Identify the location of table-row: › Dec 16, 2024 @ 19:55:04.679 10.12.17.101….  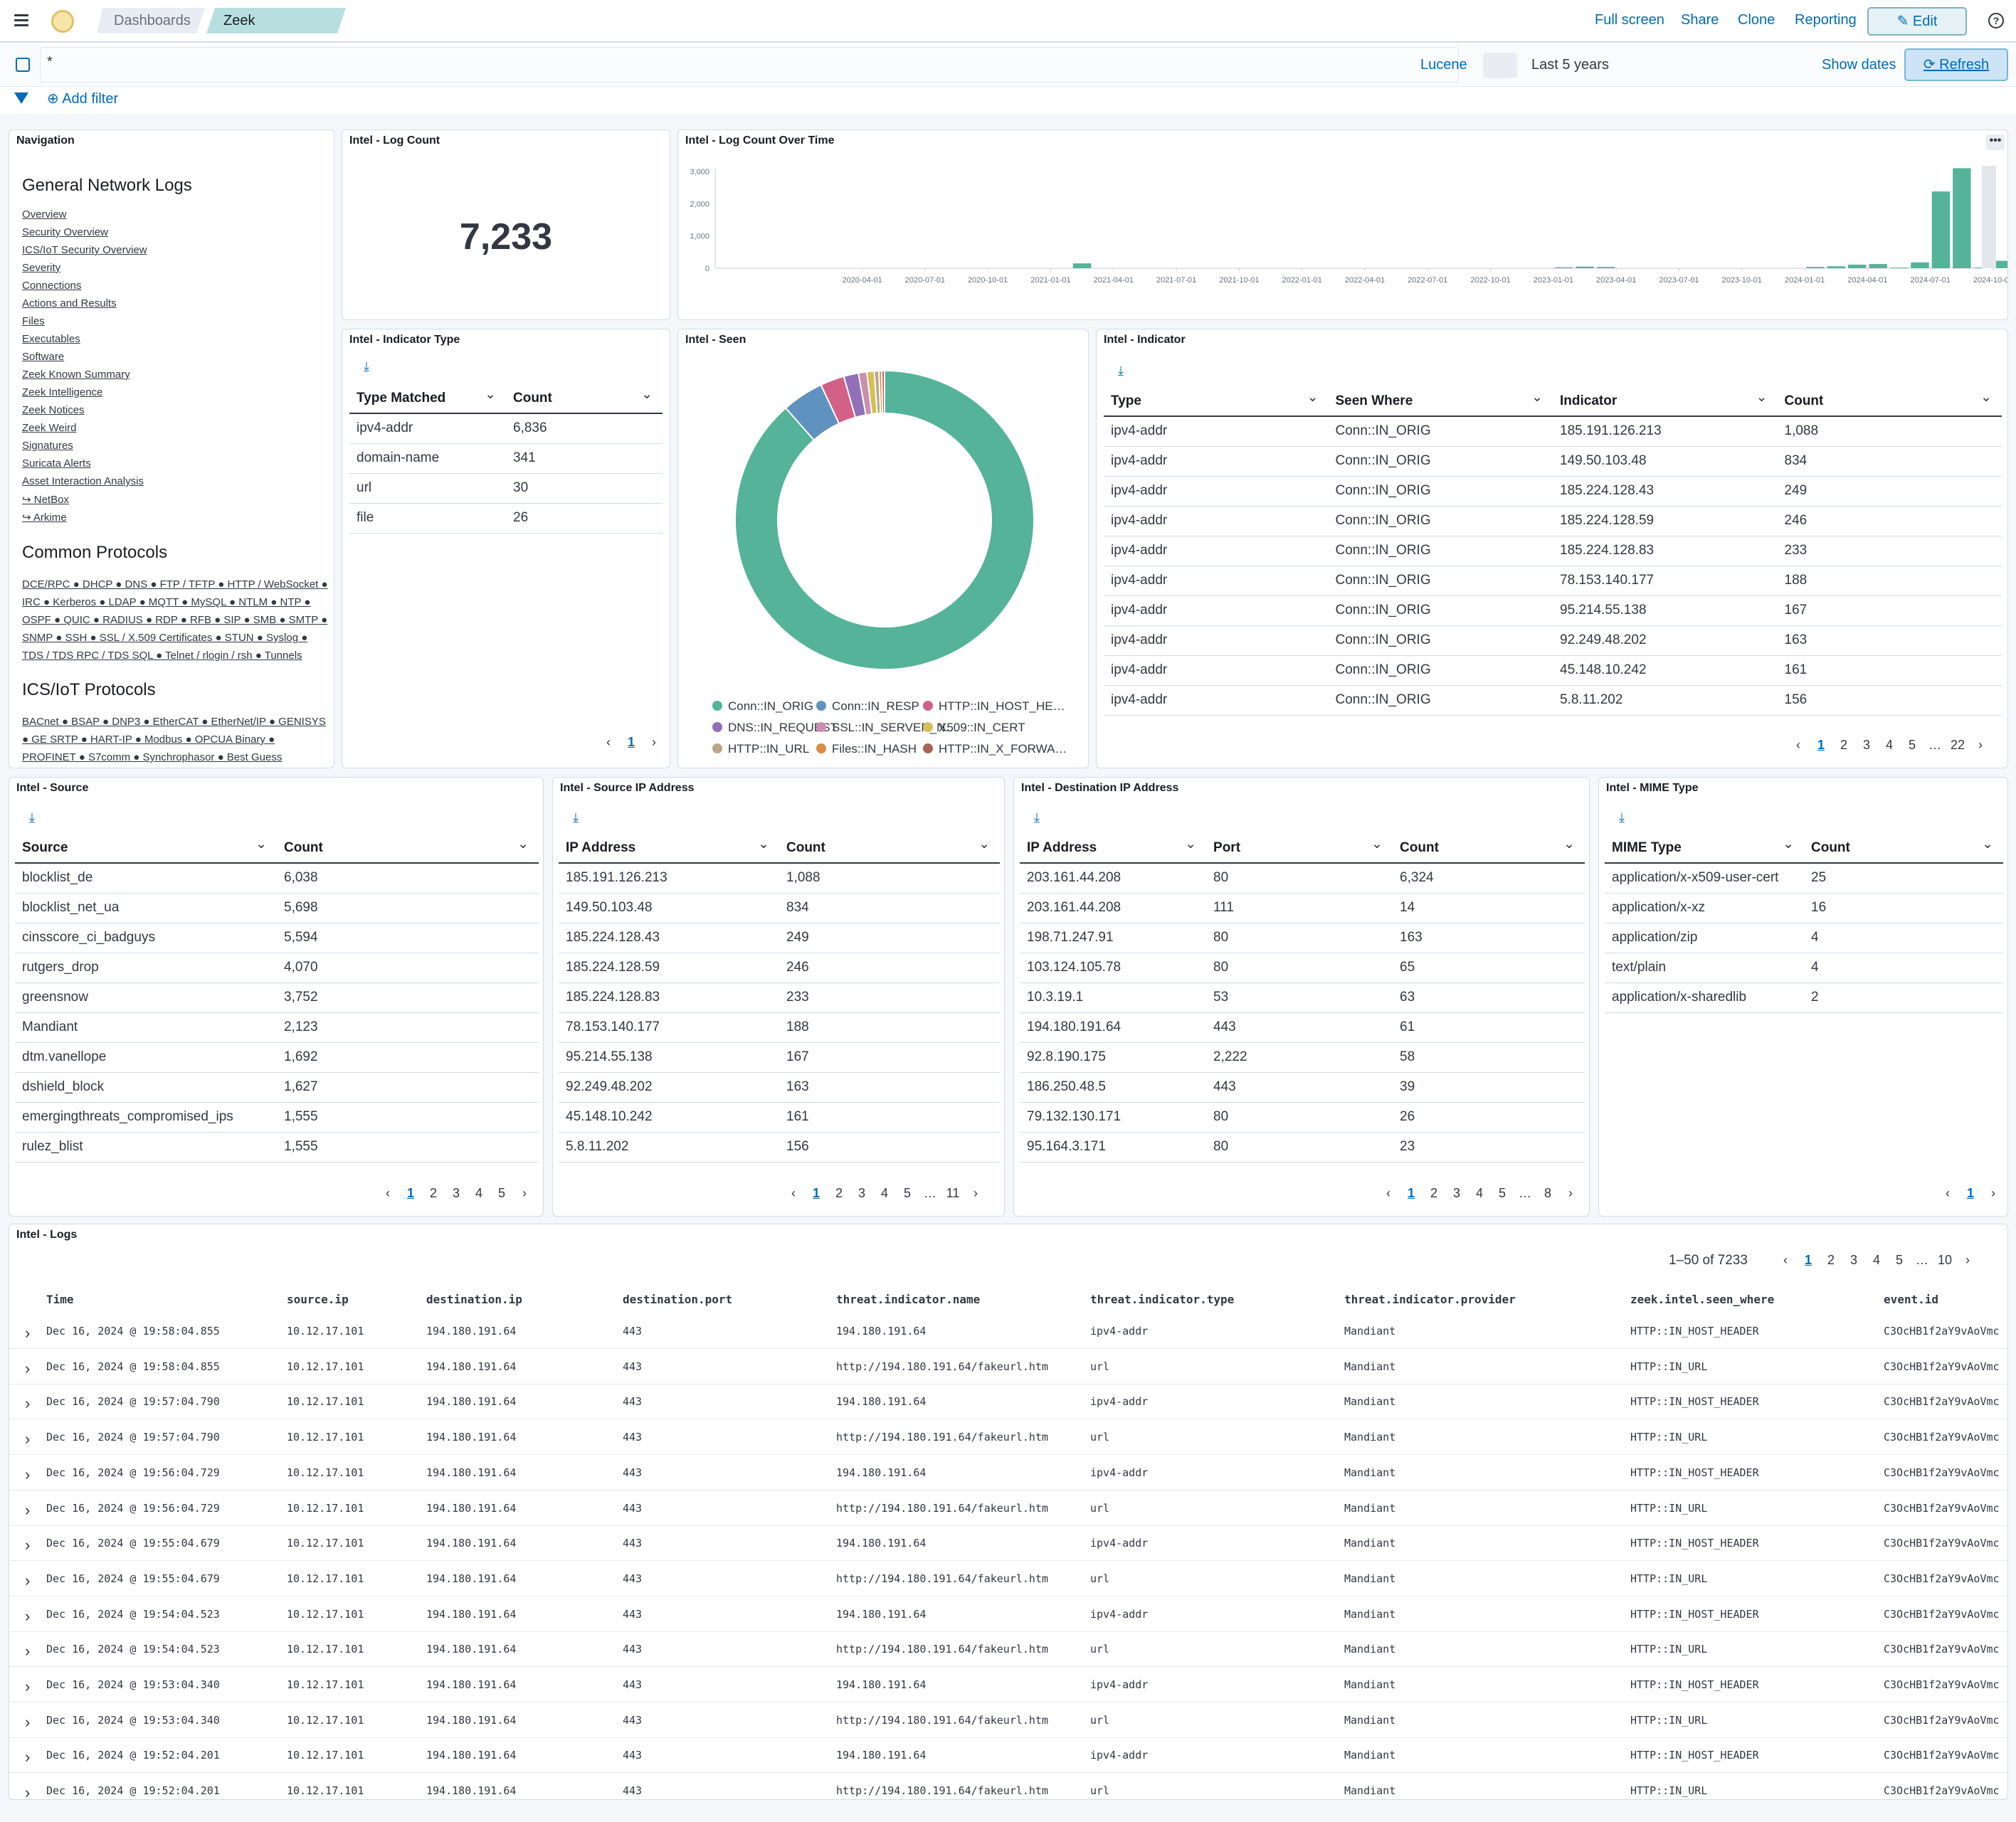
(1008, 1579).